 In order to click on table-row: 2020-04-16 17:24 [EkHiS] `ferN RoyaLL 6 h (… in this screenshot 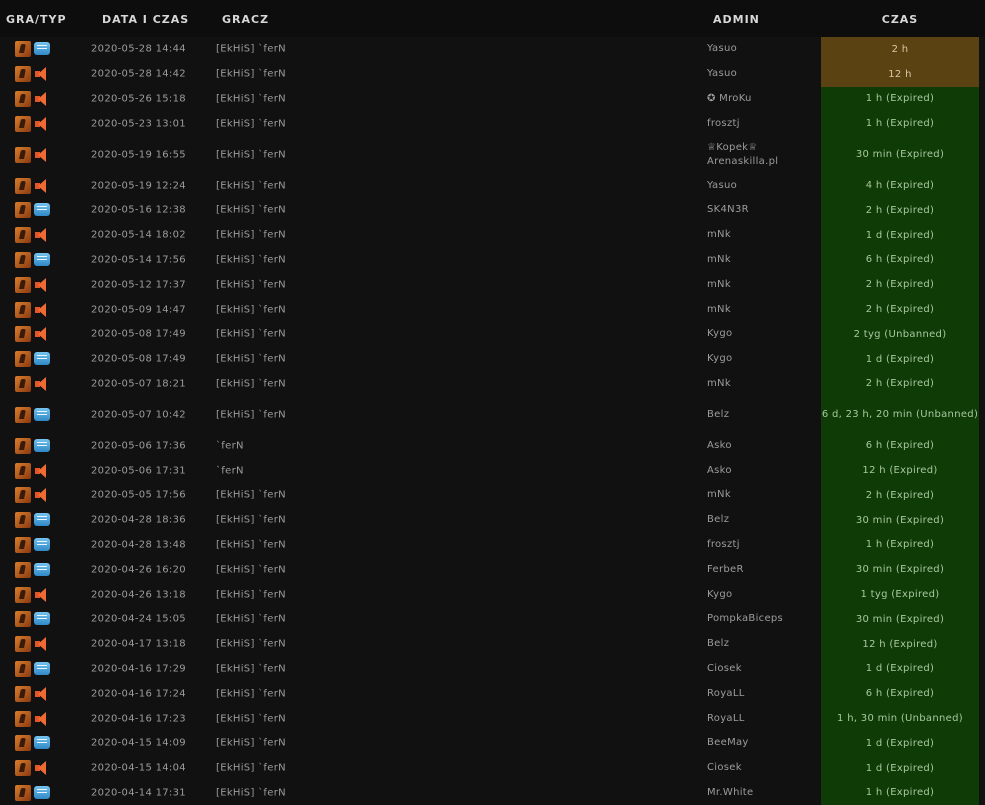, I will do `click(492, 694)`.